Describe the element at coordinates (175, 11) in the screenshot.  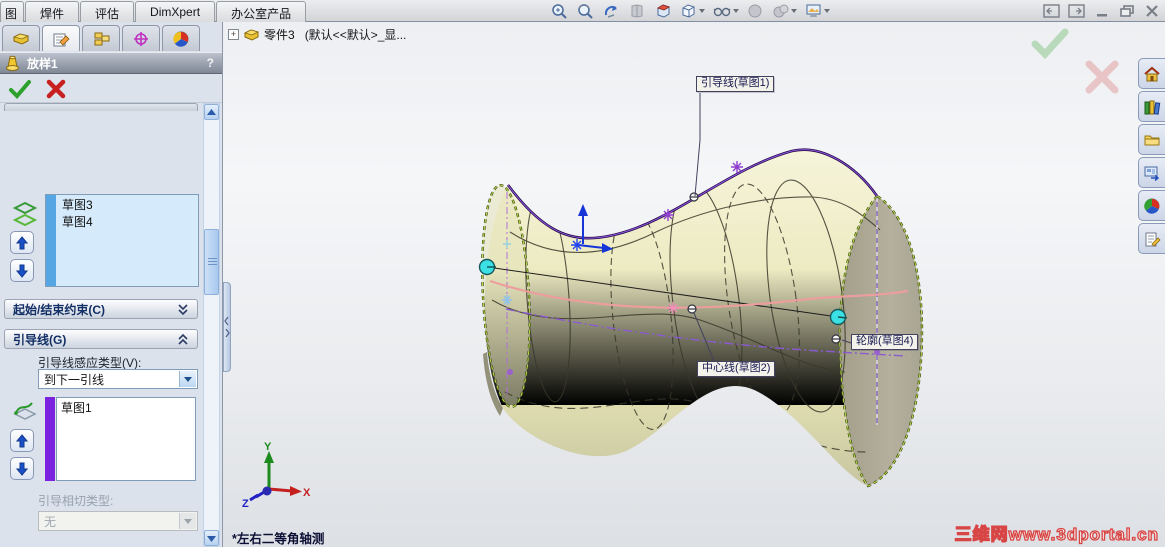
I see `tab-dimxpert: DimXpert` at that location.